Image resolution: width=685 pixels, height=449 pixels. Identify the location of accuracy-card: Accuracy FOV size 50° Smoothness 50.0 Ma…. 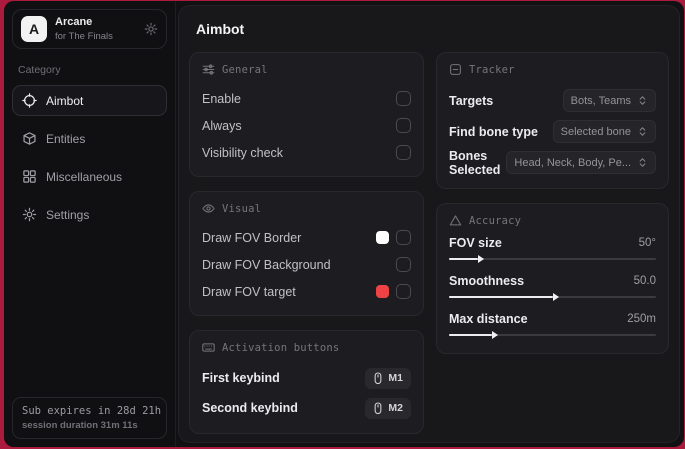
(552, 278).